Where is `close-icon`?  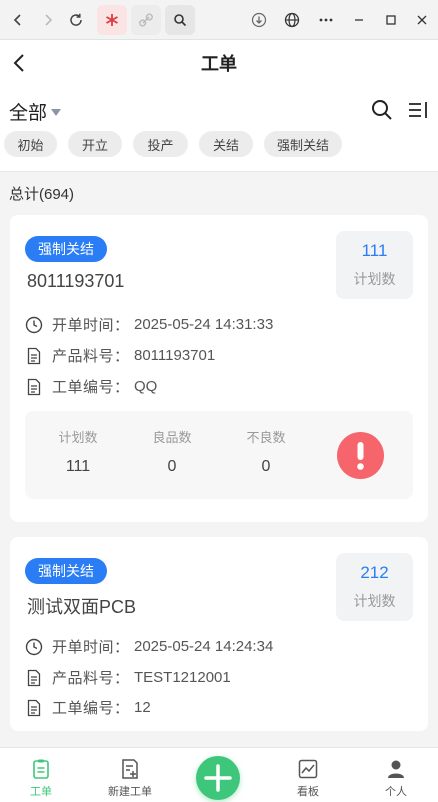 close-icon is located at coordinates (422, 20).